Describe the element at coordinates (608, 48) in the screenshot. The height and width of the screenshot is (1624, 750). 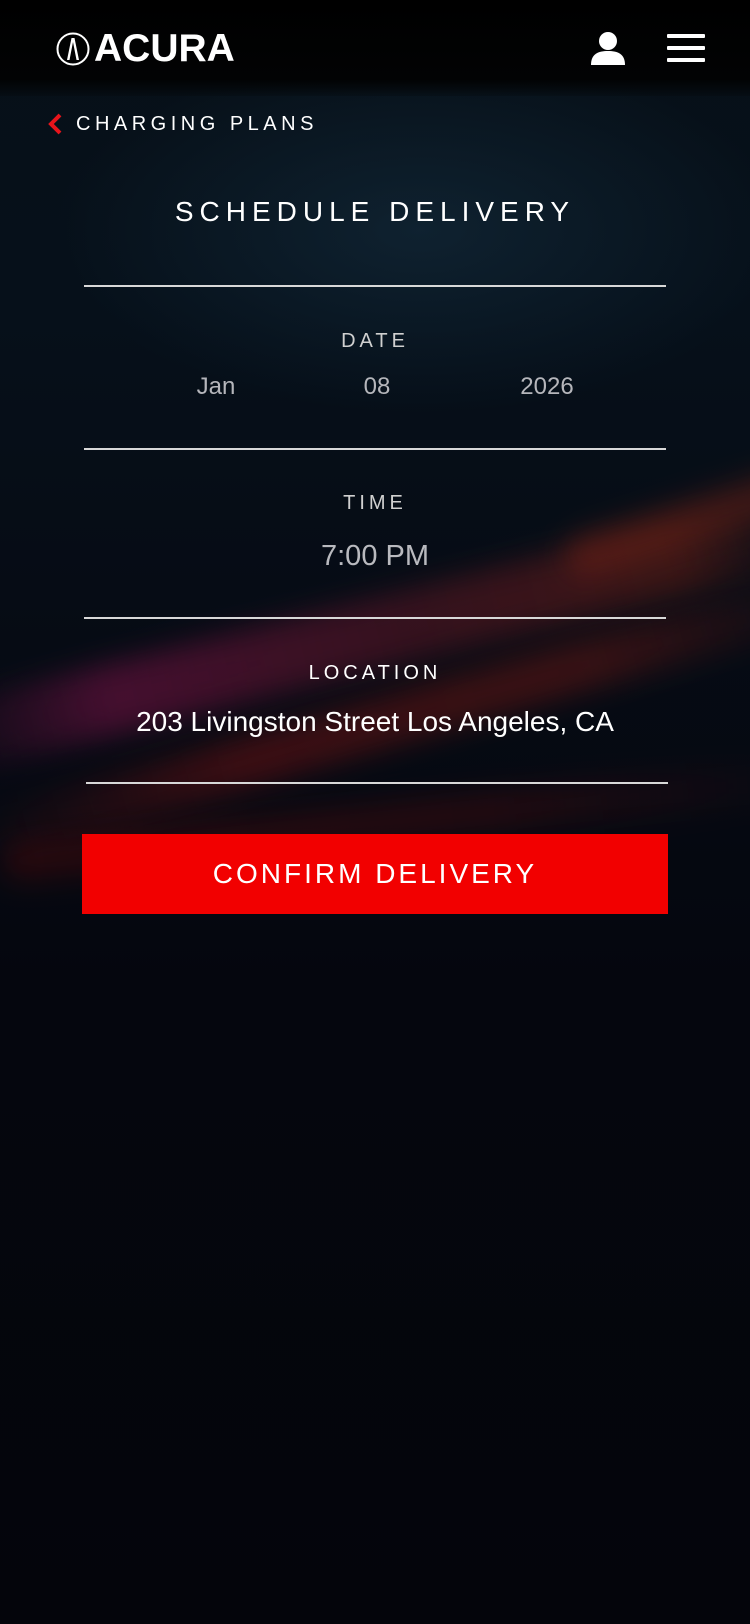
I see `user-icon` at that location.